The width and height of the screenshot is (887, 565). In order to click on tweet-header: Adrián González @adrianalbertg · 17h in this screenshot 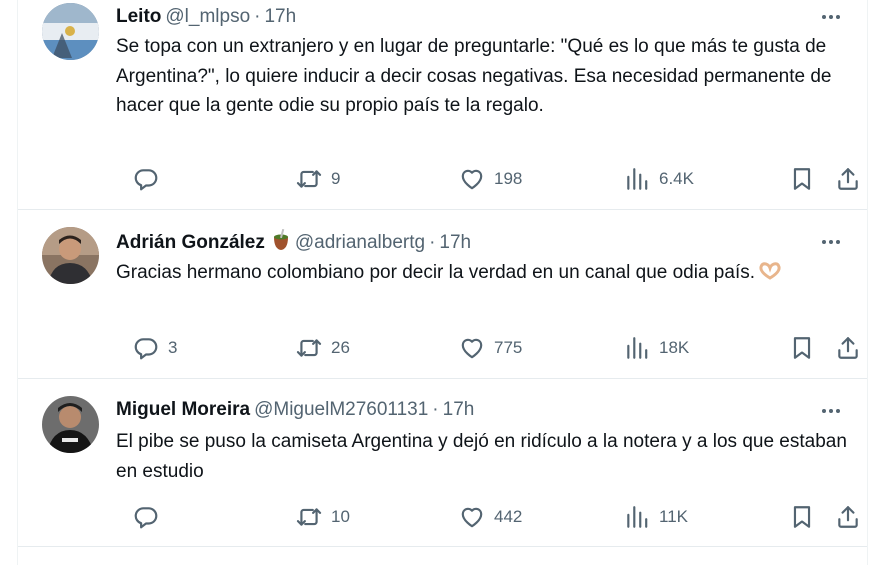, I will do `click(293, 241)`.